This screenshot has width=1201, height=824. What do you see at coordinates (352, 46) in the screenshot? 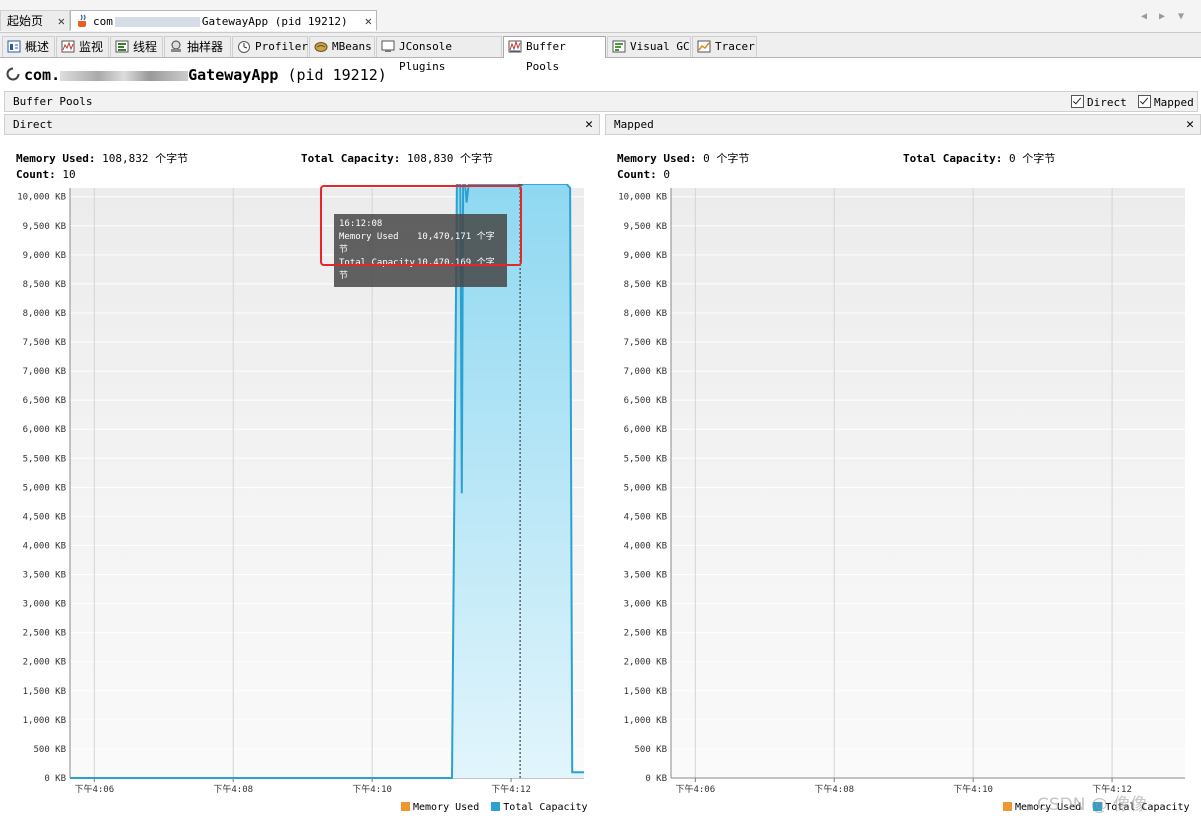
I see `tab-mbeans-label: MBeans` at bounding box center [352, 46].